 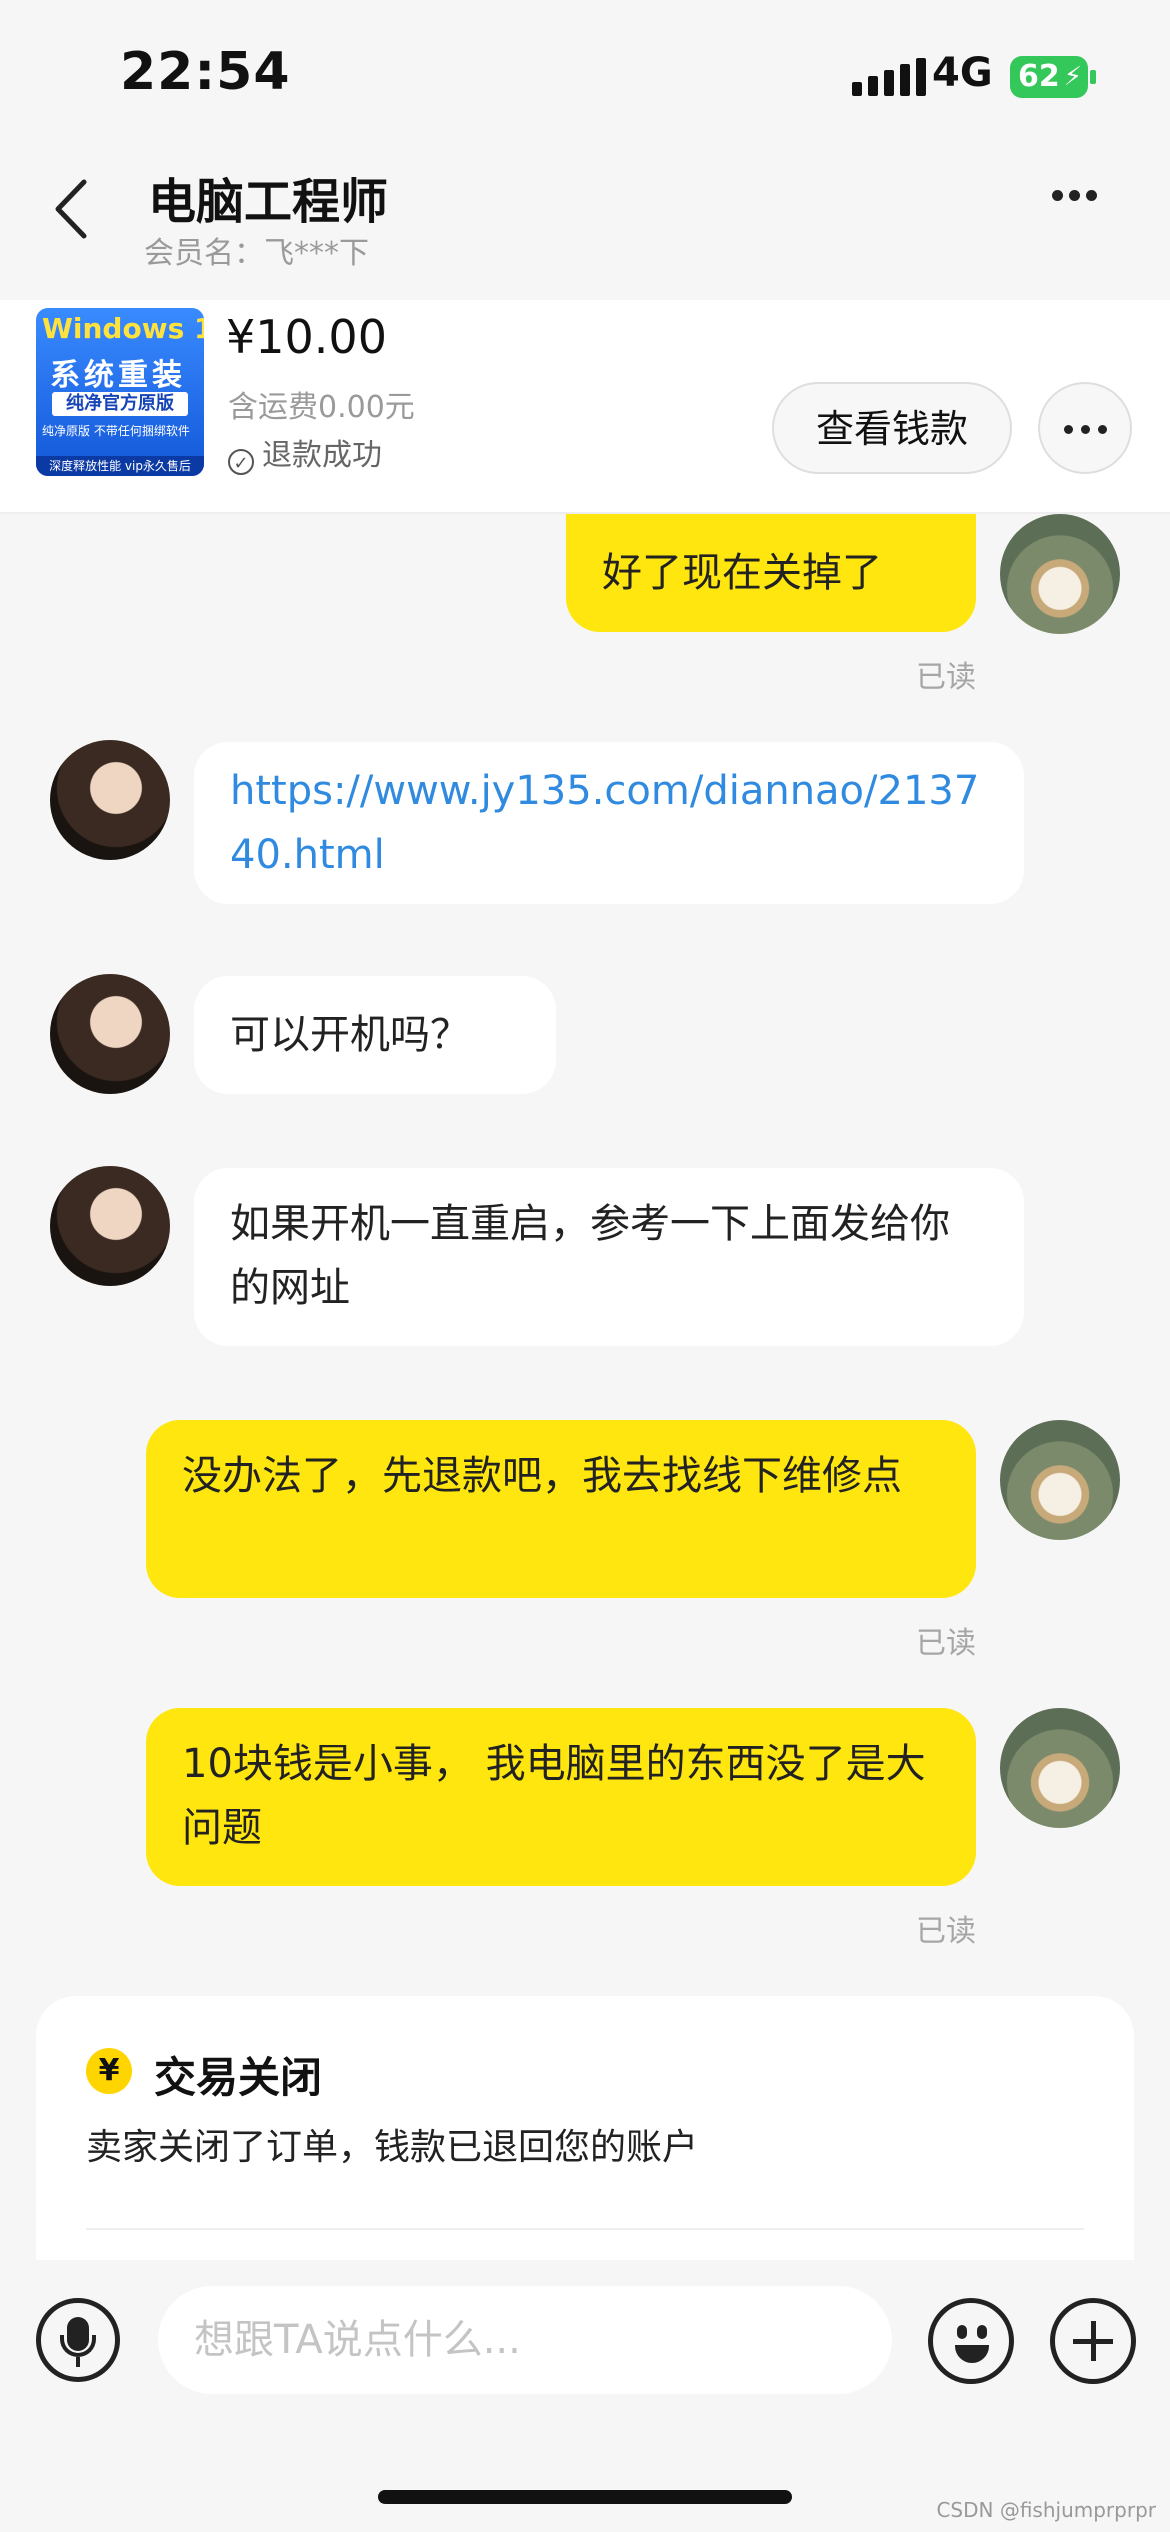 I want to click on refund-status-label: 退款成功, so click(x=322, y=455).